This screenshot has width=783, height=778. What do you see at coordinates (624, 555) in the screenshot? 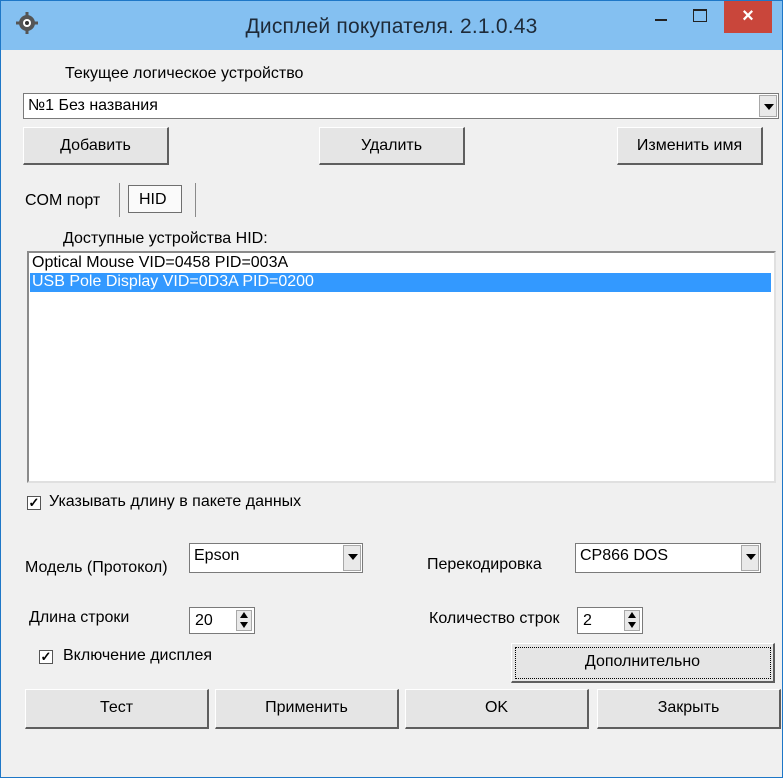
I see `encoding-value: CP866 DOS` at bounding box center [624, 555].